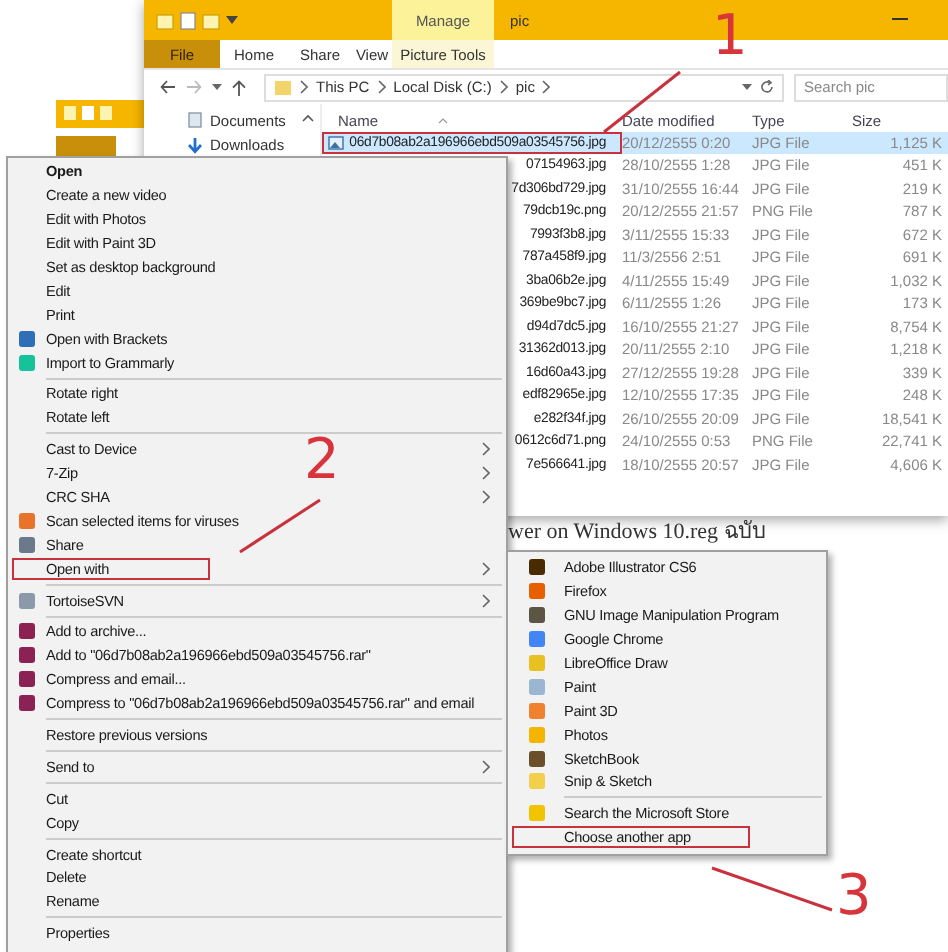  I want to click on back-icon, so click(168, 87).